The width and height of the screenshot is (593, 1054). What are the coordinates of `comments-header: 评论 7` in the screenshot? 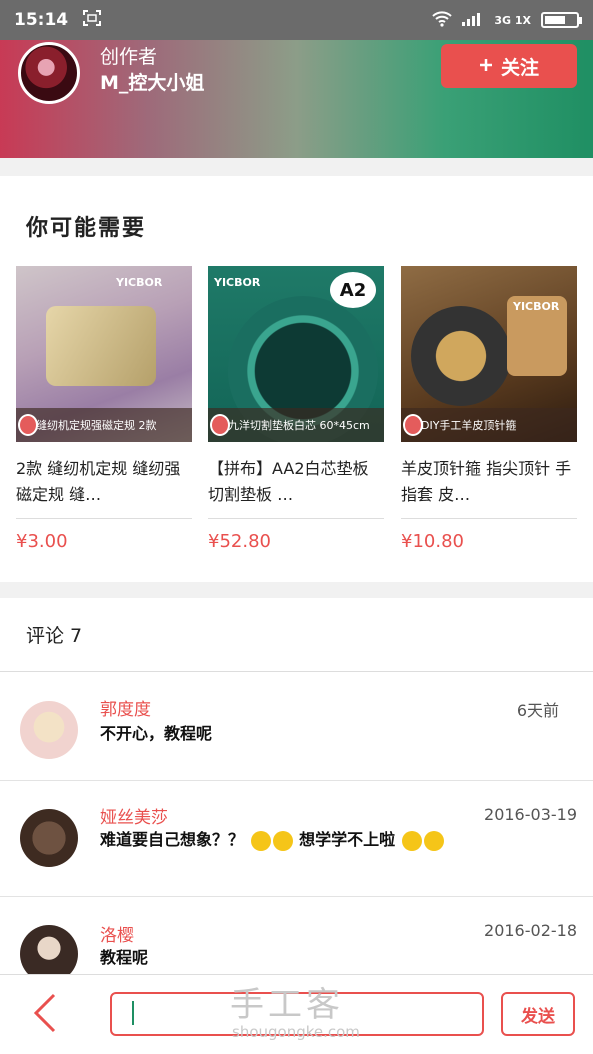 It's located at (296, 635).